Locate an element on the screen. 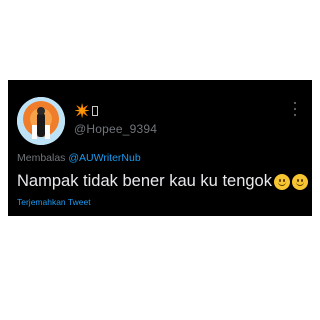  missing-glyph-icon is located at coordinates (95, 110).